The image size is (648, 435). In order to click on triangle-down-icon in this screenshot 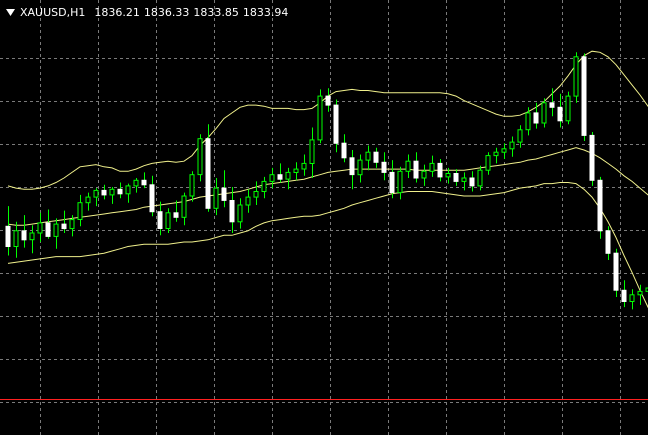, I will do `click(10, 12)`.